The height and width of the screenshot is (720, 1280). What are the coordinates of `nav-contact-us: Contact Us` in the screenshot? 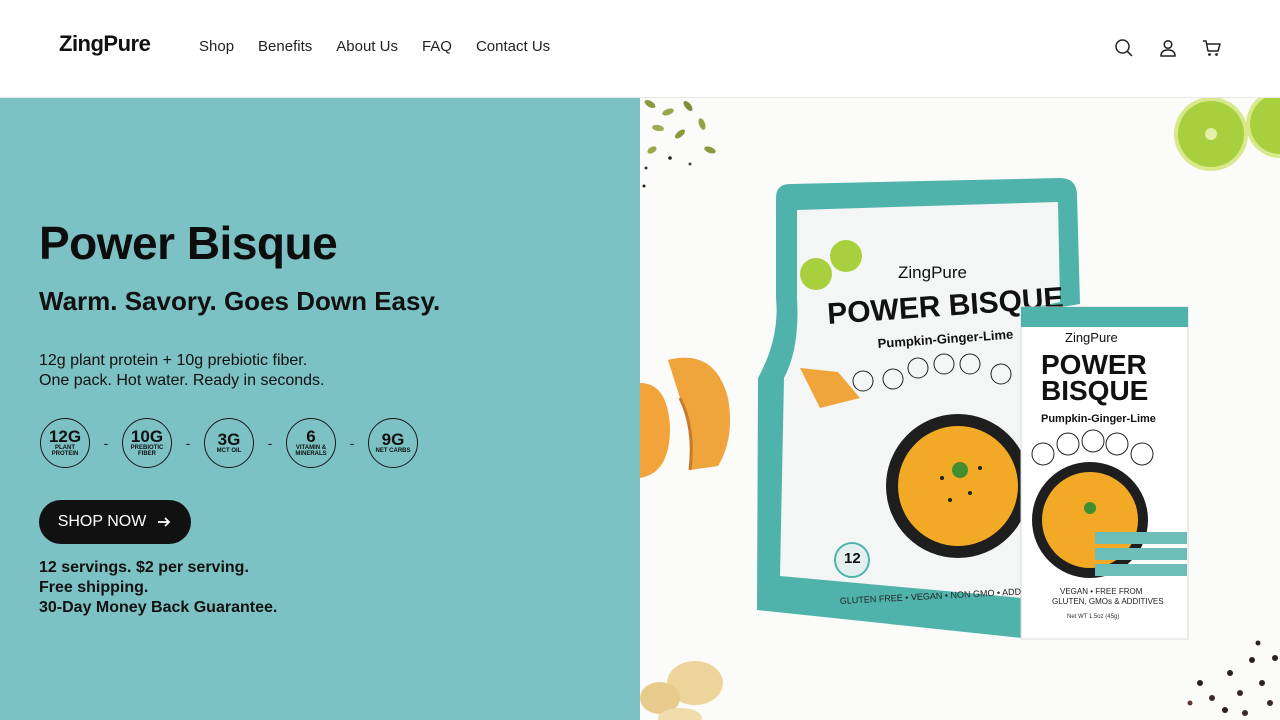 It's located at (513, 46).